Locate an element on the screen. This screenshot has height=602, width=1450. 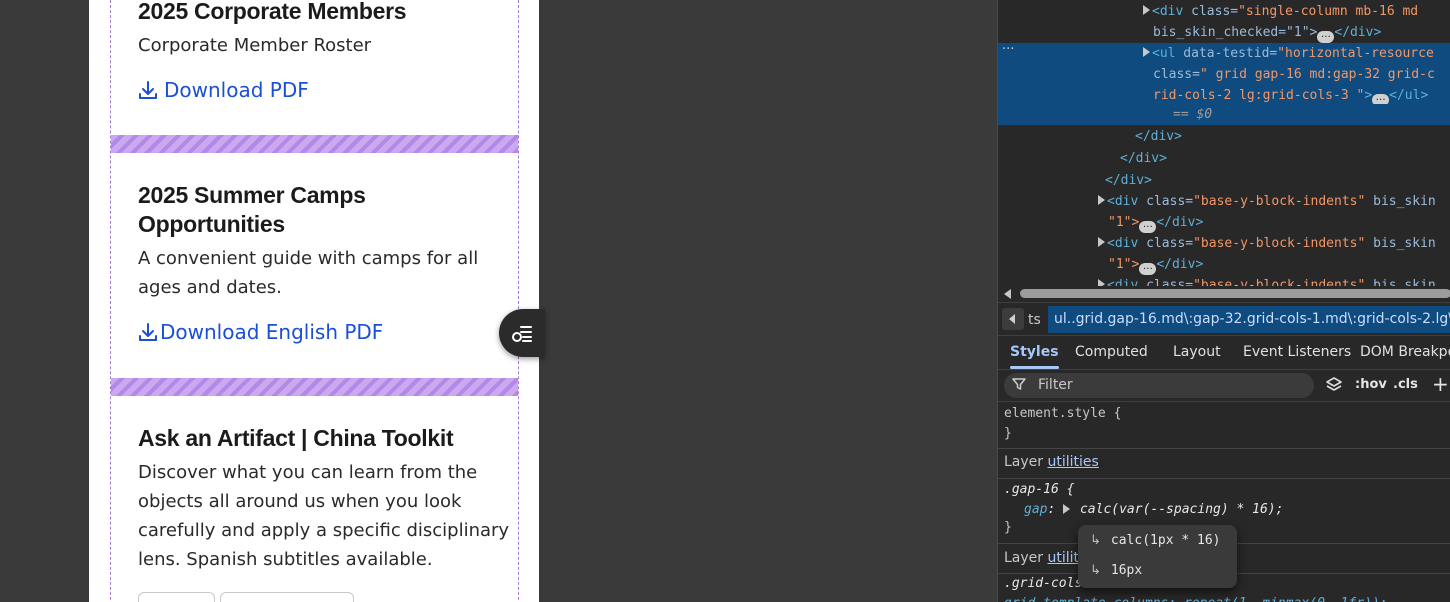
tab-computed: Computed is located at coordinates (1111, 352).